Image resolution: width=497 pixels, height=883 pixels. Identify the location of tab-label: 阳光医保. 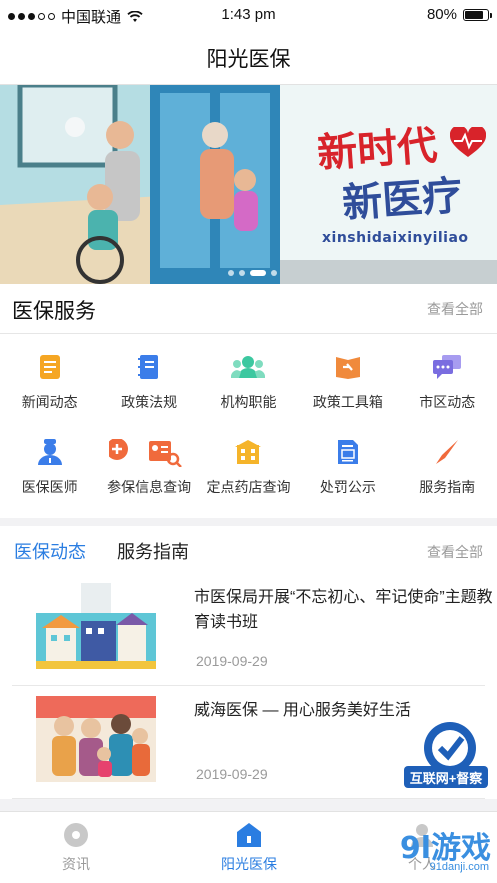
(249, 864).